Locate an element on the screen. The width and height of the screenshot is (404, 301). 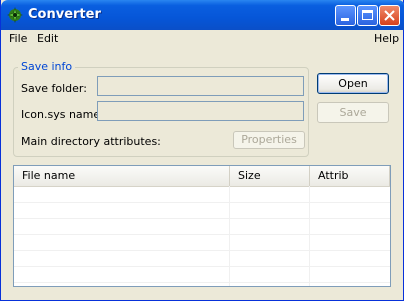
menu-file: File is located at coordinates (18, 38).